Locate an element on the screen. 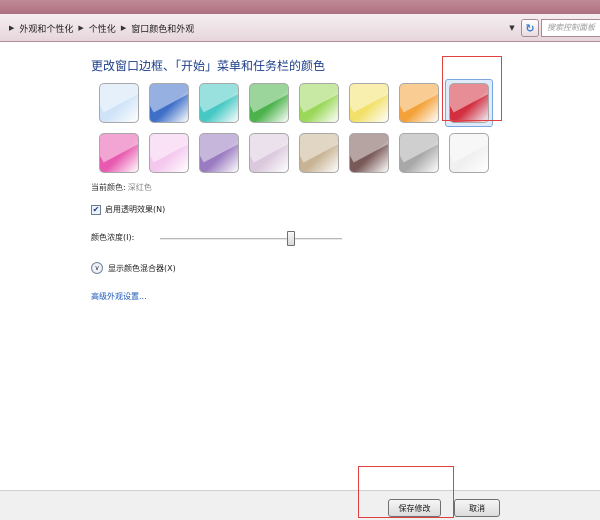 Image resolution: width=600 pixels, height=520 pixels. refresh-icon: ↻ is located at coordinates (530, 28).